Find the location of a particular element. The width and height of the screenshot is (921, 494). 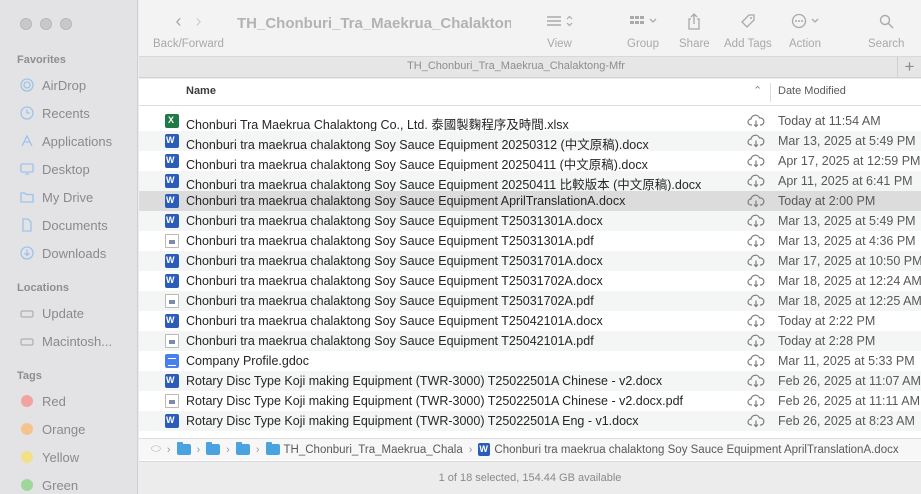

sidebar-item-documents: Documents is located at coordinates (64, 225).